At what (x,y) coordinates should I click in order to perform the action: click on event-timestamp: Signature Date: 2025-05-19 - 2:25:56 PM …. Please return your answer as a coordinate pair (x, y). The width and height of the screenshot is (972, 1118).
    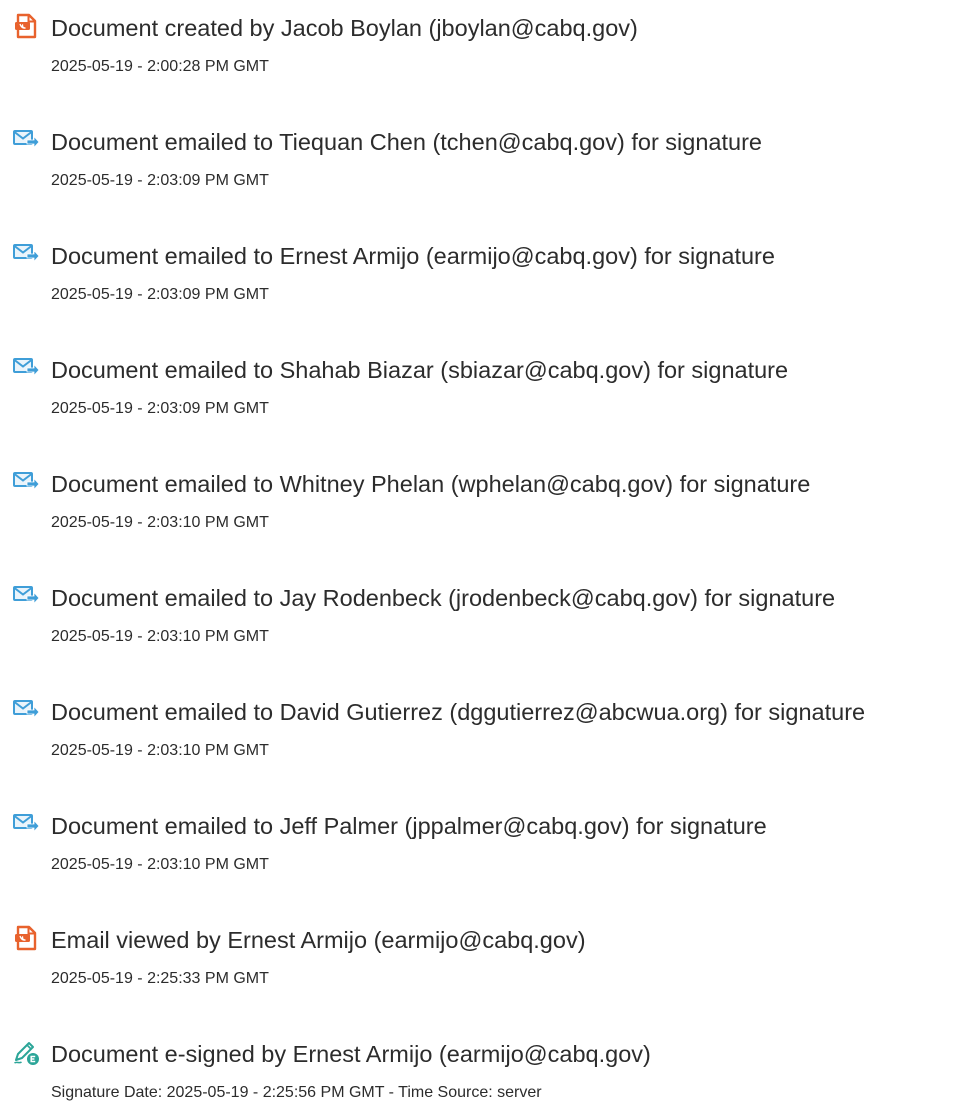
    Looking at the image, I should click on (296, 1092).